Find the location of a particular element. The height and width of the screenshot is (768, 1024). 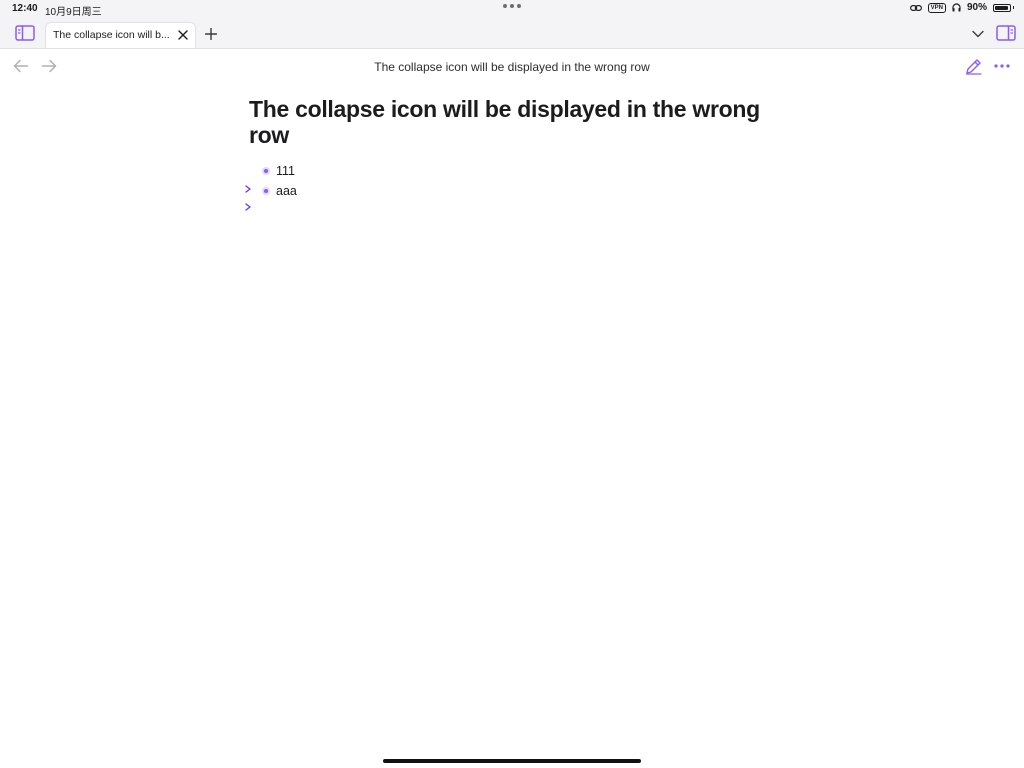

close-tab-button is located at coordinates (183, 35).